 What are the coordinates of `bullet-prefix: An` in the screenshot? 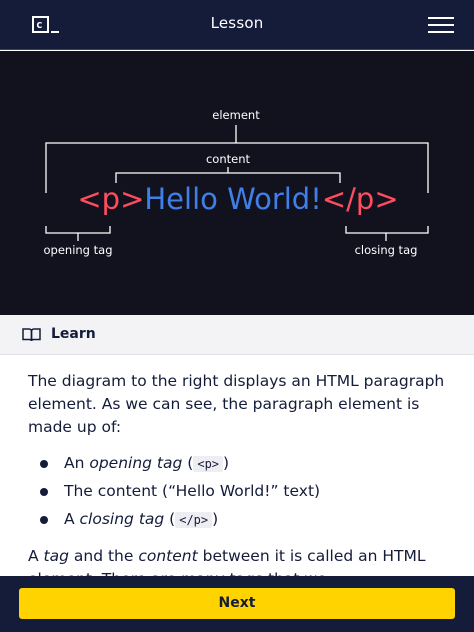 It's located at (77, 463).